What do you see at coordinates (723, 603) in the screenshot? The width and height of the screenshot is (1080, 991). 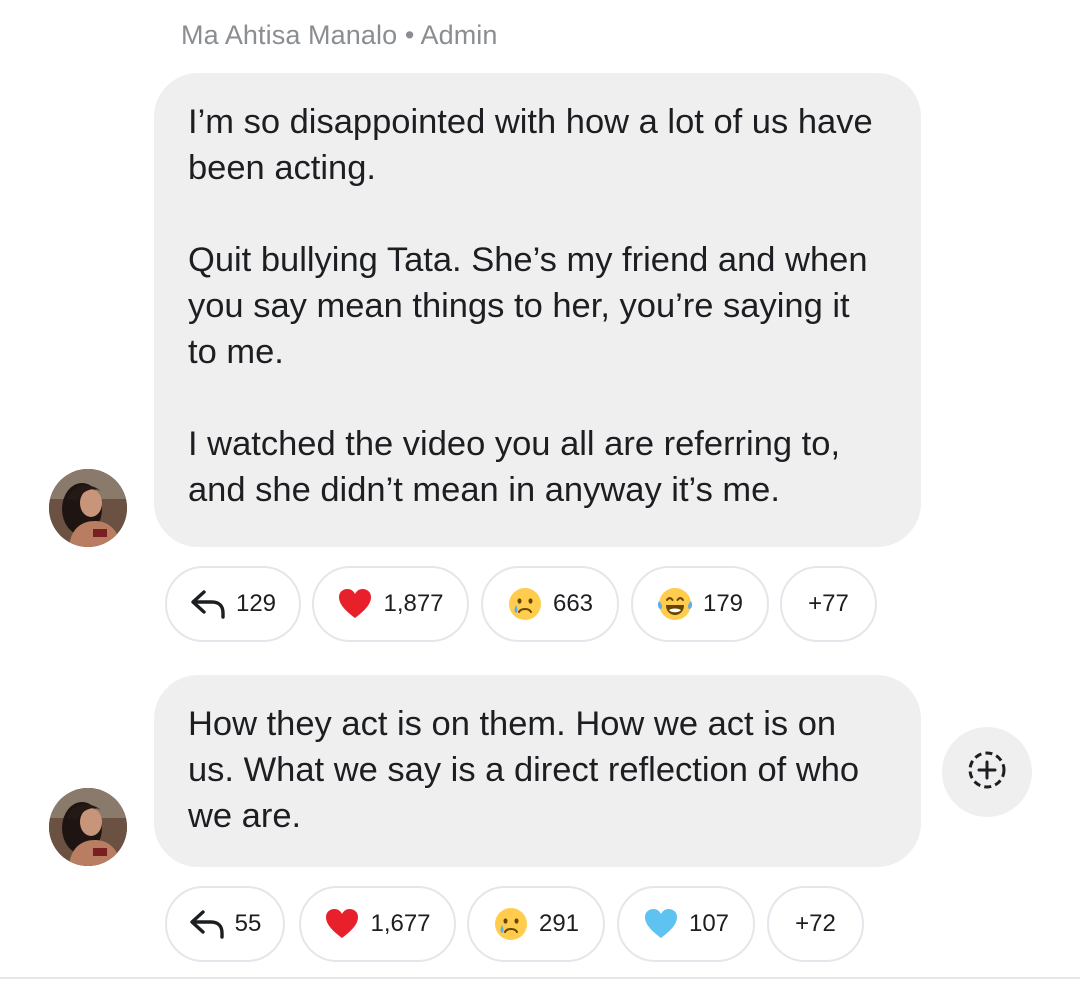 I see `laughing-count: 179` at bounding box center [723, 603].